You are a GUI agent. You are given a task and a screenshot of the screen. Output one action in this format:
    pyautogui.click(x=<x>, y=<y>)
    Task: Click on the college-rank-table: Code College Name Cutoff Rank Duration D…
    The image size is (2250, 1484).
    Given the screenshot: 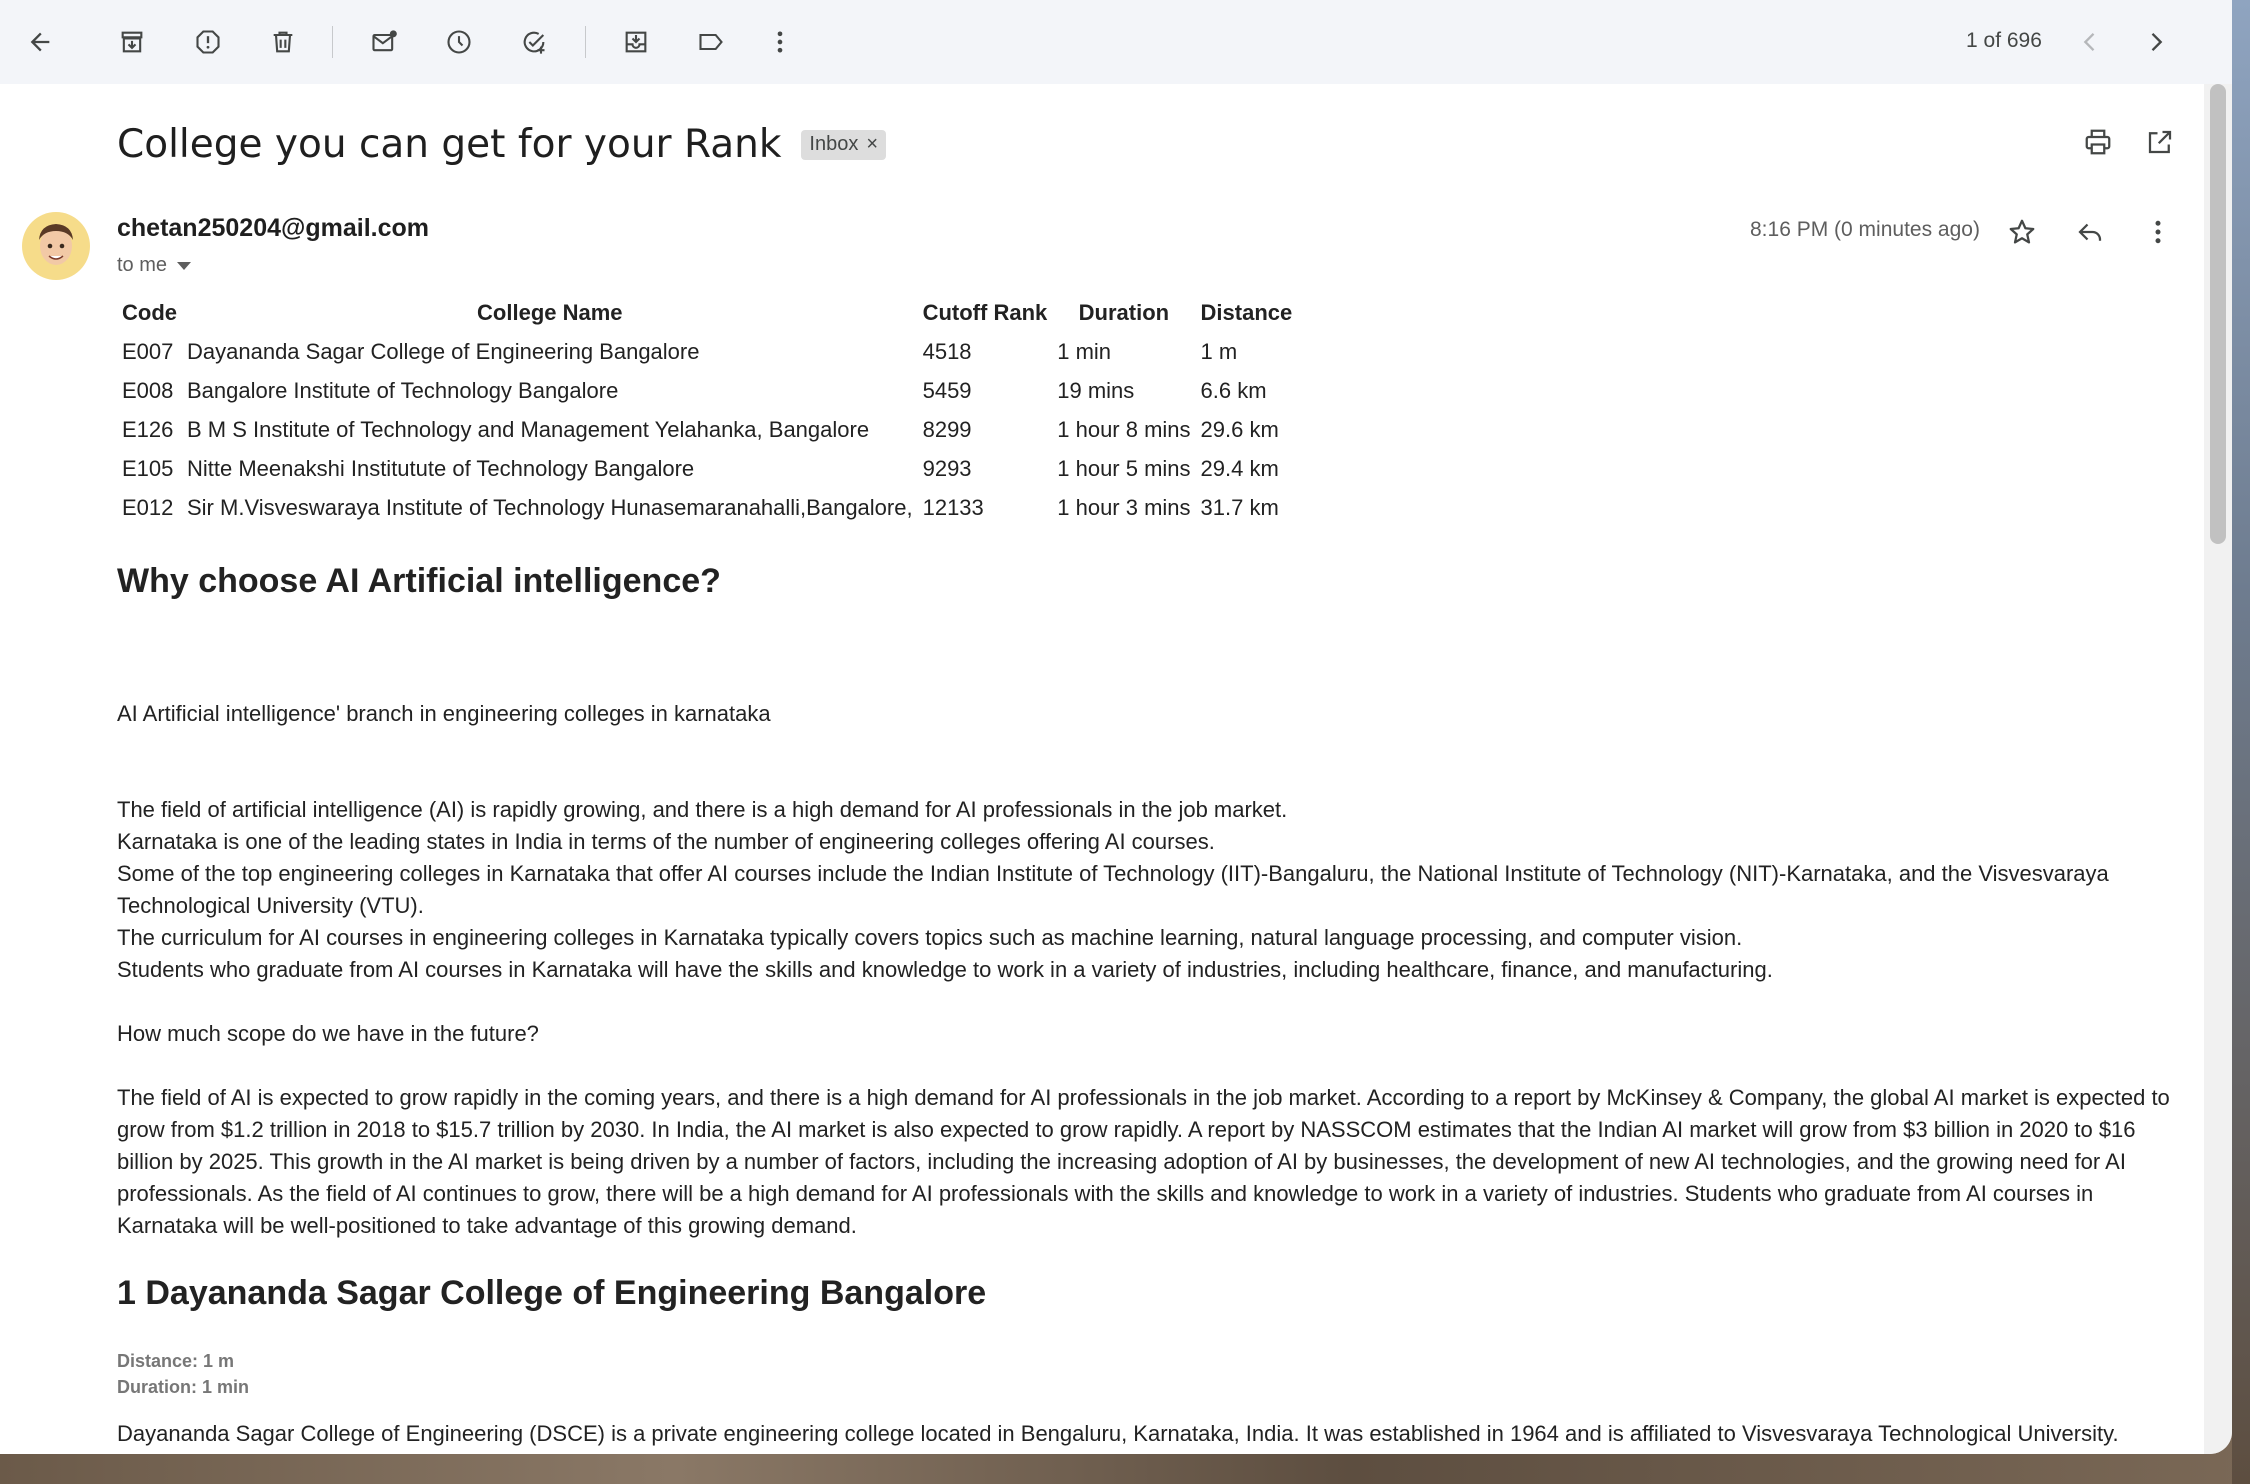 What is the action you would take?
    pyautogui.click(x=707, y=410)
    